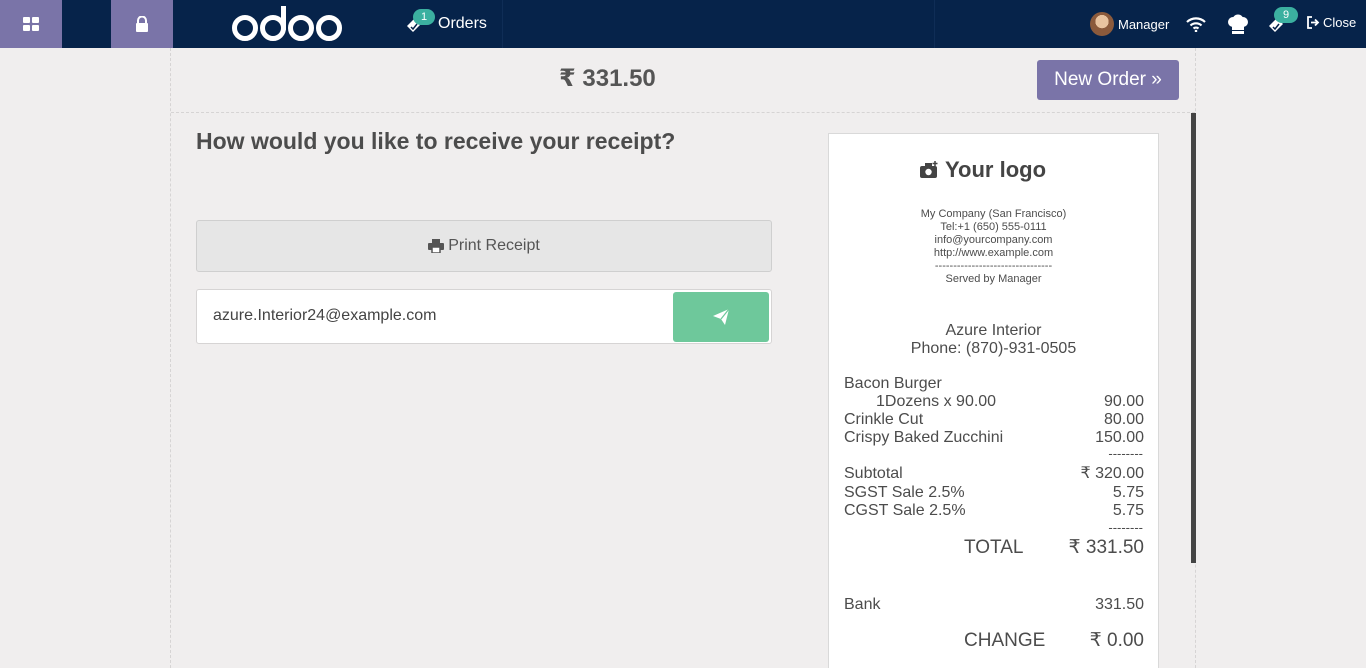 The height and width of the screenshot is (668, 1366). What do you see at coordinates (1106, 547) in the screenshot?
I see `total-value: ₹ 331.50` at bounding box center [1106, 547].